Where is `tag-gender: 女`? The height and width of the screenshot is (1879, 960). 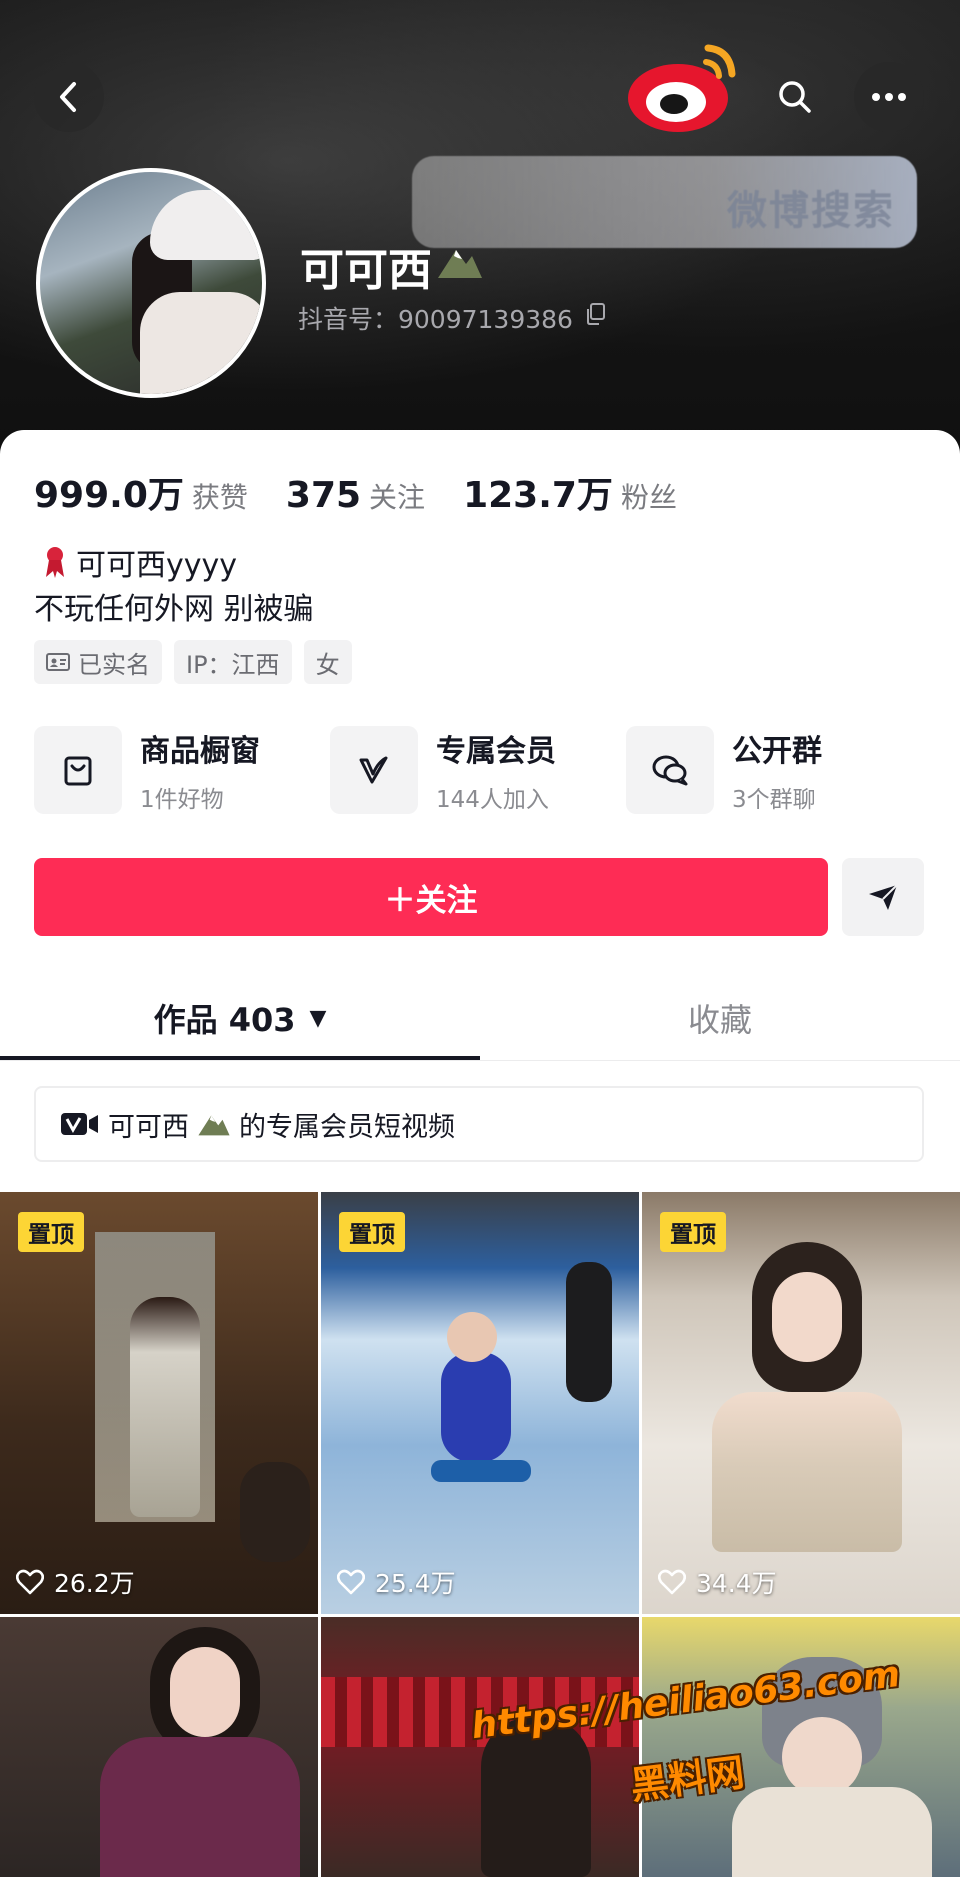
tag-gender: 女 is located at coordinates (327, 662).